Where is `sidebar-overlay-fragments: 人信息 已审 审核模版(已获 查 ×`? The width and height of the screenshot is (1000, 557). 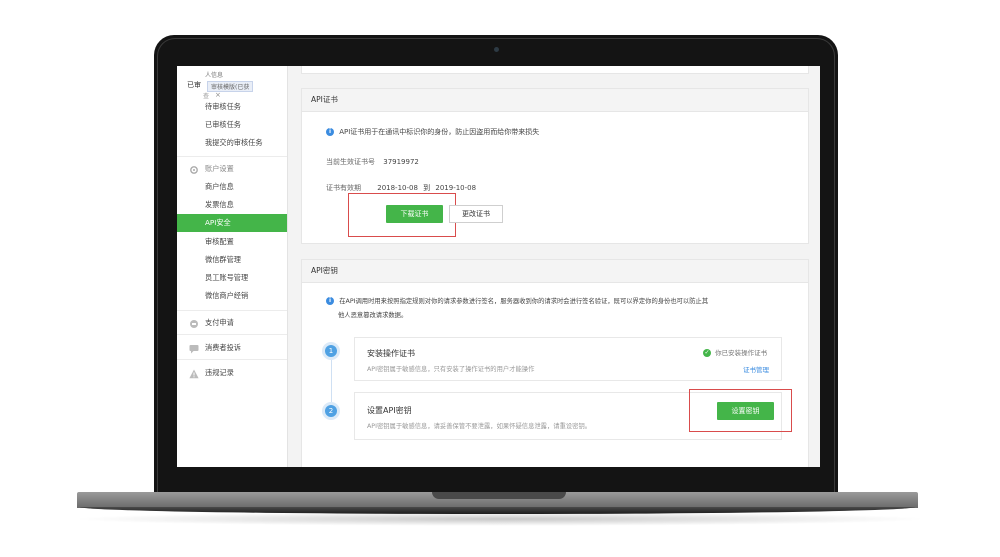 sidebar-overlay-fragments: 人信息 已审 审核模版(已获 查 × is located at coordinates (237, 85).